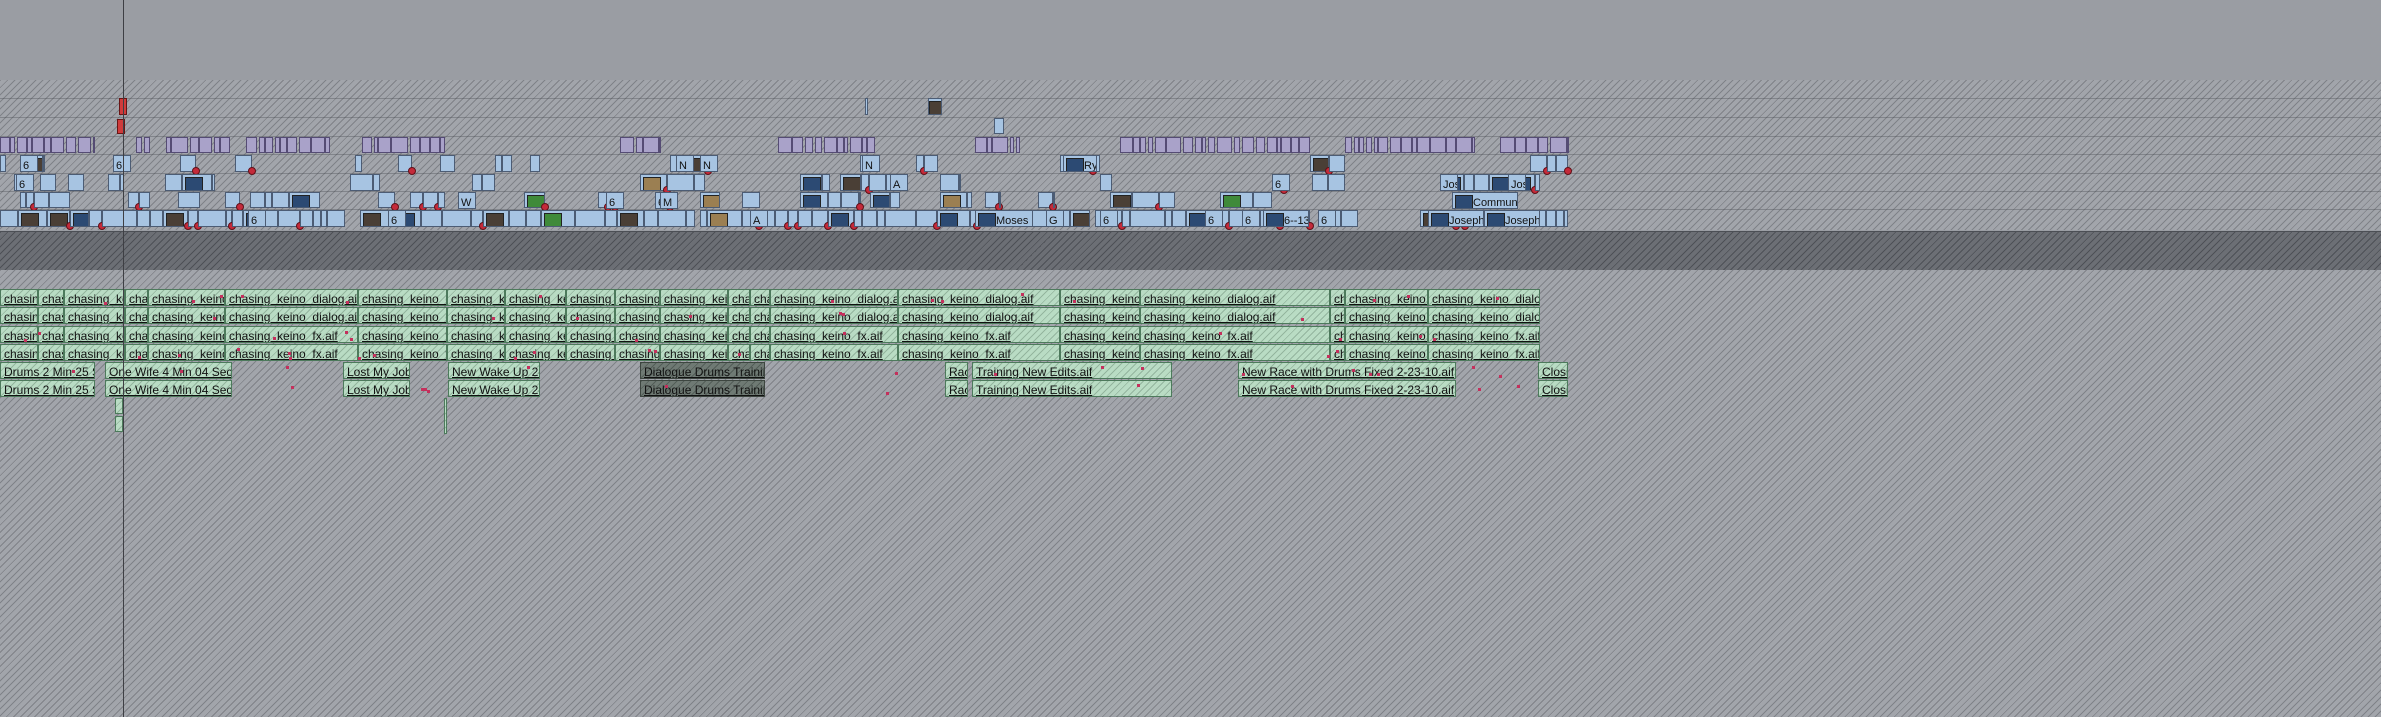 The width and height of the screenshot is (2381, 717). I want to click on audio-clip, so click(119, 424).